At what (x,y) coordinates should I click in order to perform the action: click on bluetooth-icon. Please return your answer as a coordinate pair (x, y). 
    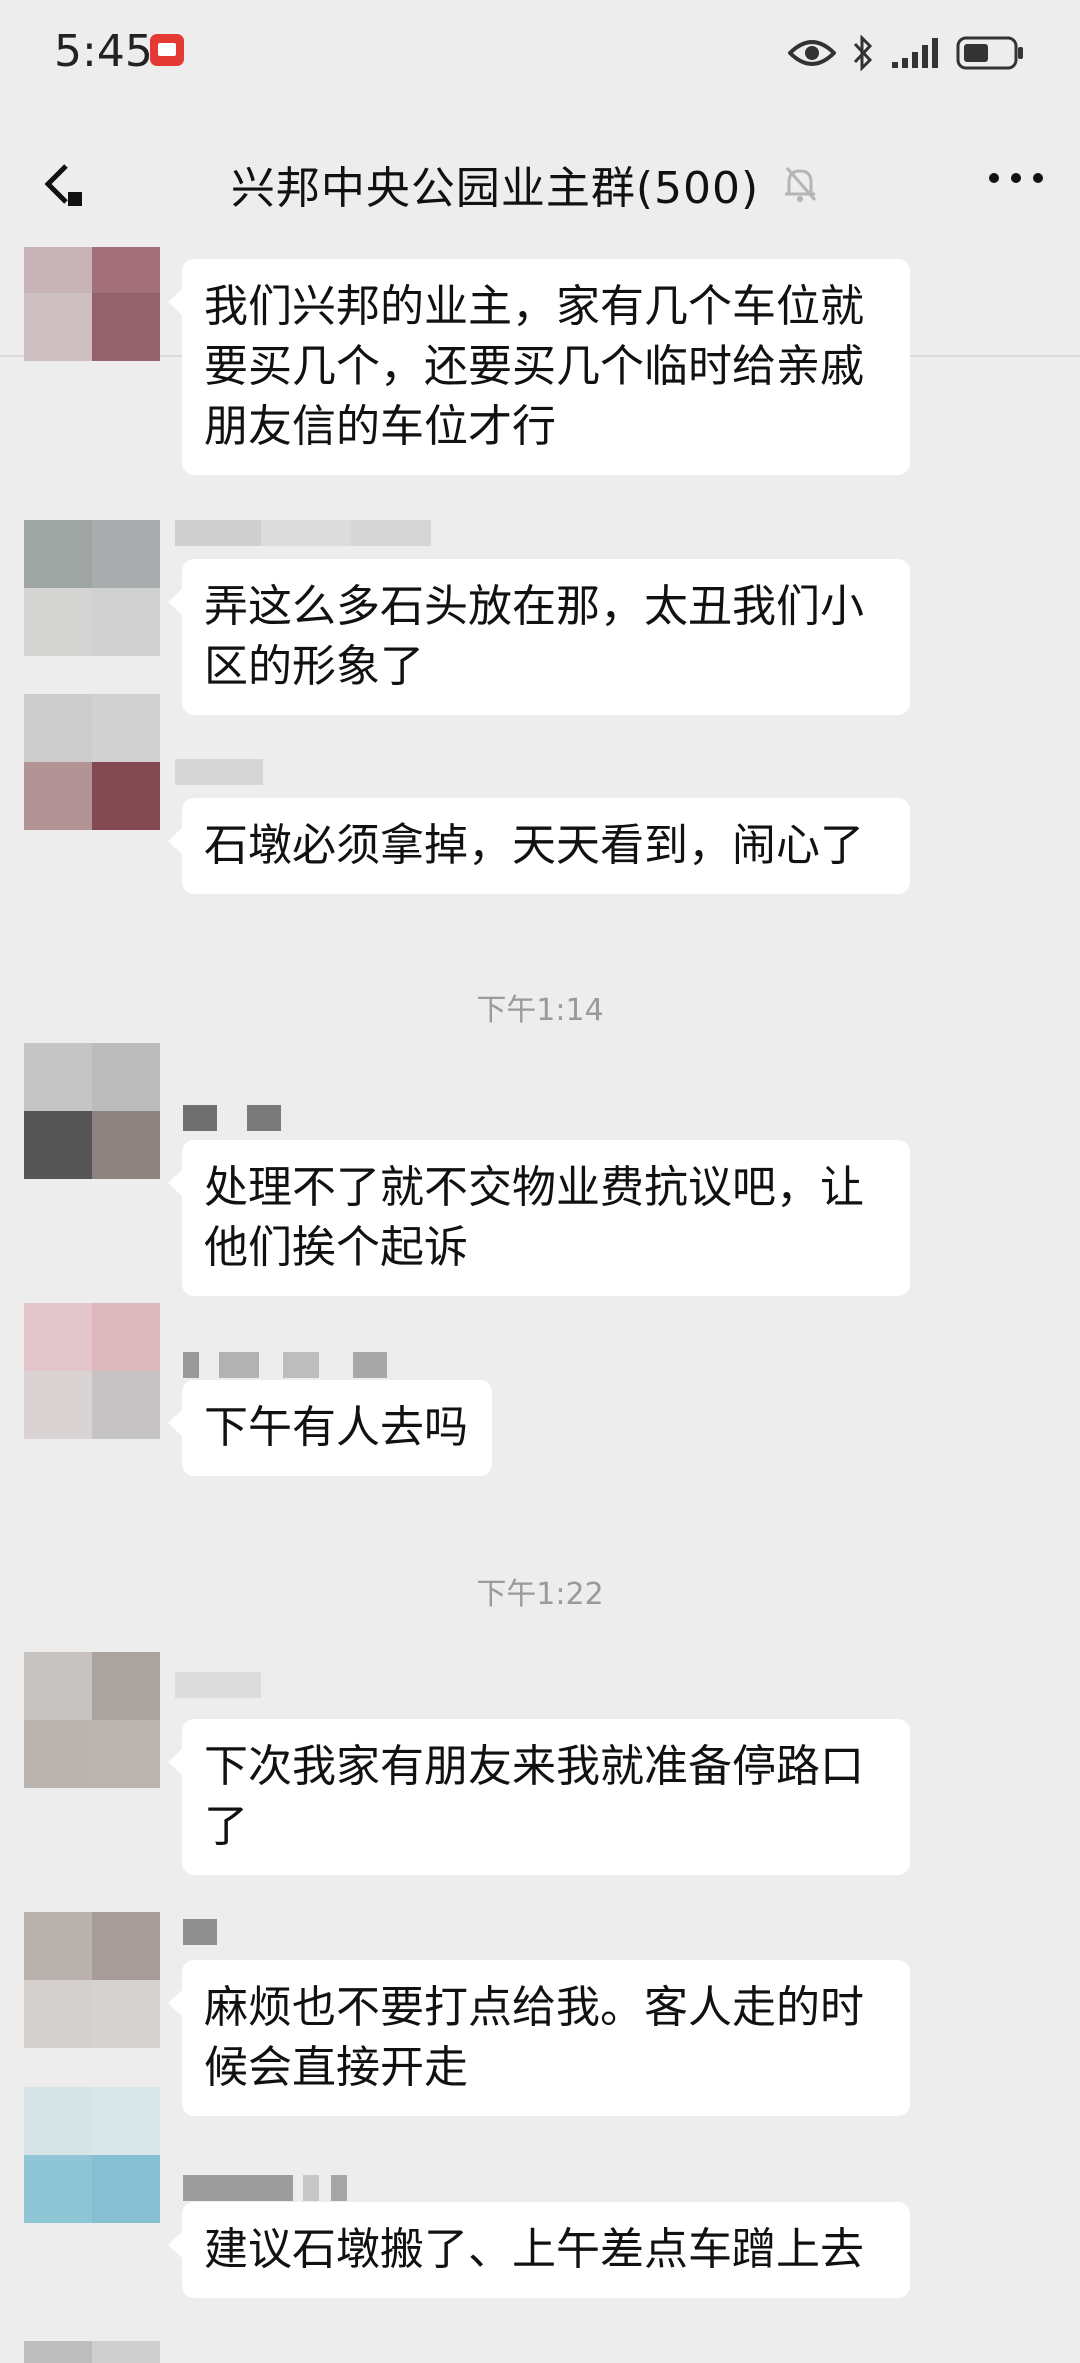
    Looking at the image, I should click on (863, 53).